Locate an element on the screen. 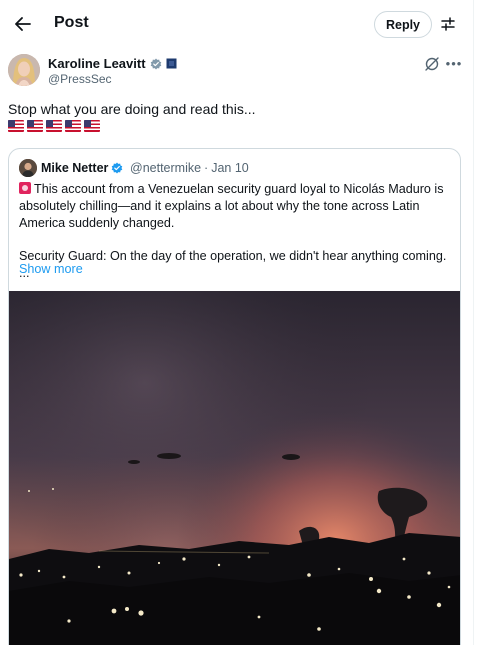 This screenshot has height=645, width=490. page-title: Post is located at coordinates (71, 22).